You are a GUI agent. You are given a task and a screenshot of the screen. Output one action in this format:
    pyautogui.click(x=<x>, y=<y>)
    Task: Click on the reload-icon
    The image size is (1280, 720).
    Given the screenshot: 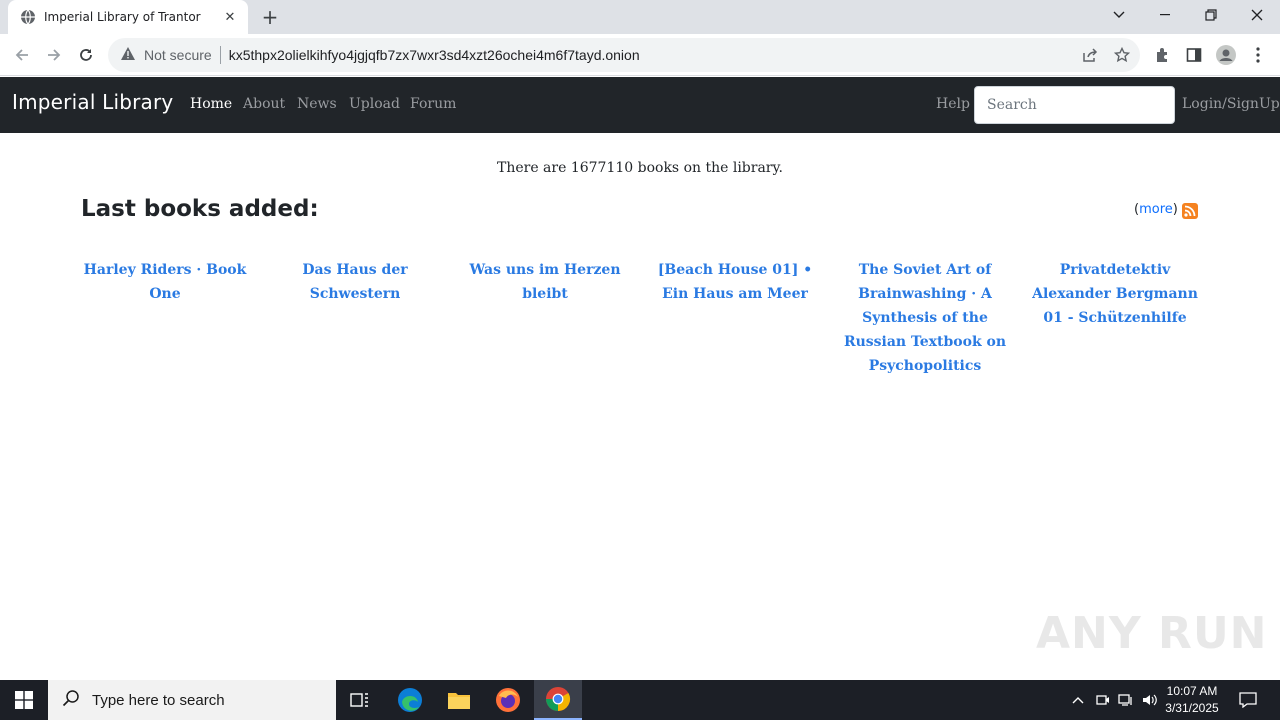 What is the action you would take?
    pyautogui.click(x=86, y=55)
    